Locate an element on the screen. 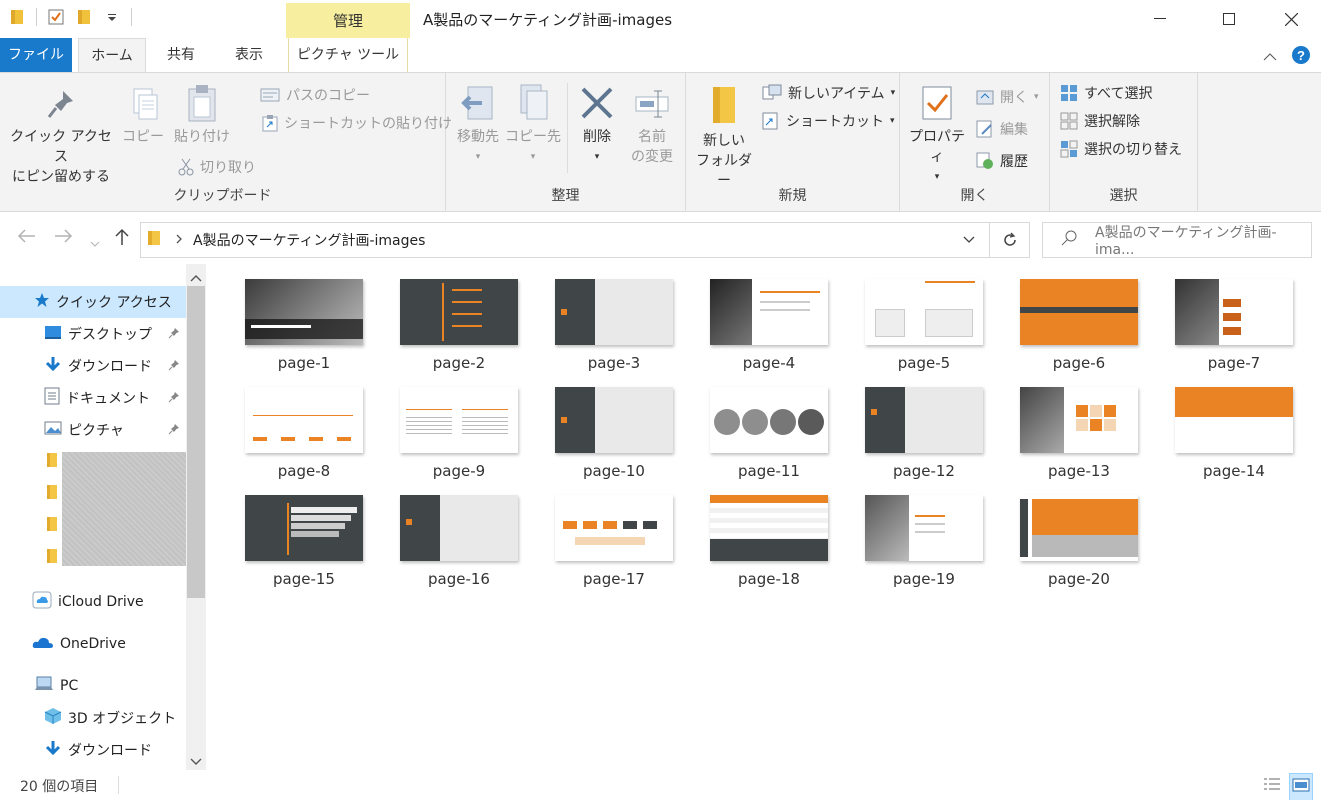 The width and height of the screenshot is (1321, 800). file-item: page-18 is located at coordinates (769, 534).